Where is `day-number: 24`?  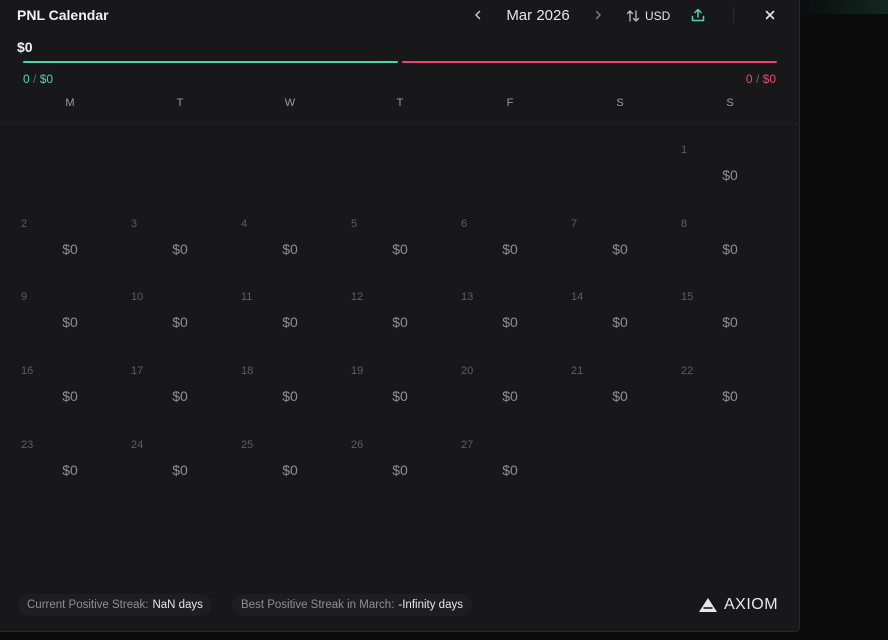 day-number: 24 is located at coordinates (137, 444).